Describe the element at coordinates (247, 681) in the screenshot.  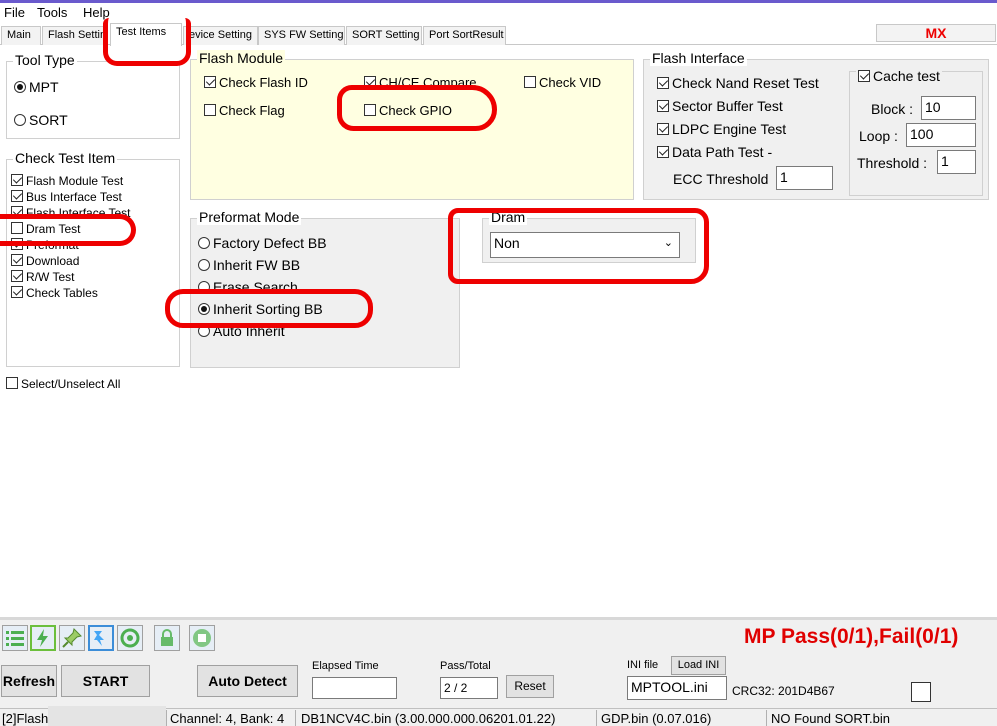
I see `auto-detect-button: Auto Detect` at that location.